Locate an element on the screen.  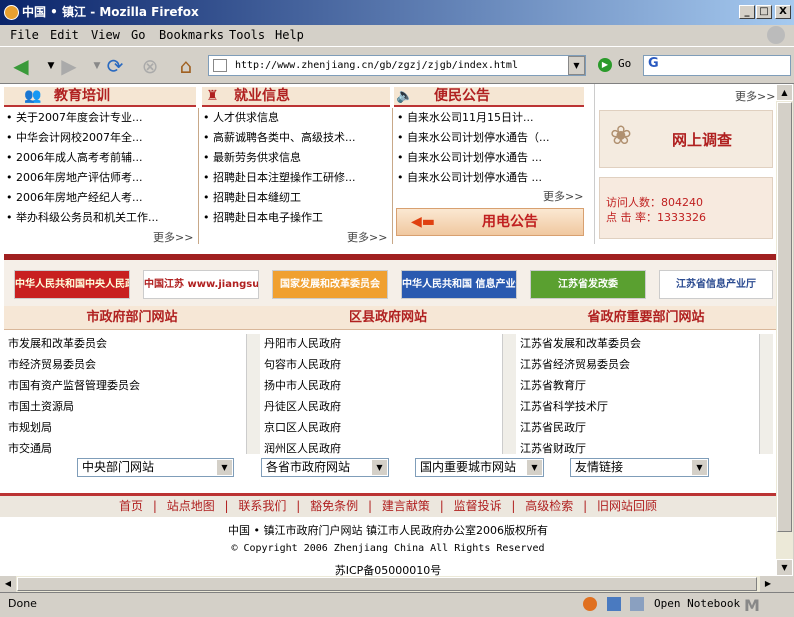
central-gov-banner: 中华人民共和国中央人民政府 is located at coordinates (72, 284).